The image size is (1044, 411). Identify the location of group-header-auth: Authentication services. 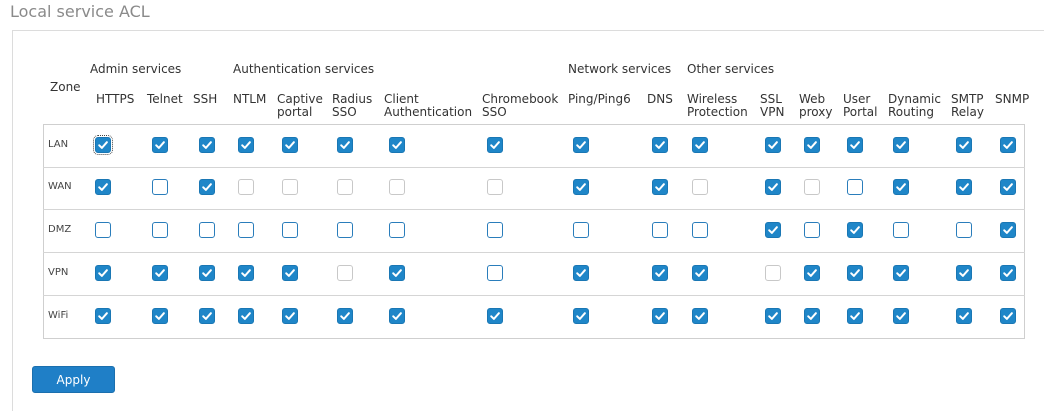
(304, 69).